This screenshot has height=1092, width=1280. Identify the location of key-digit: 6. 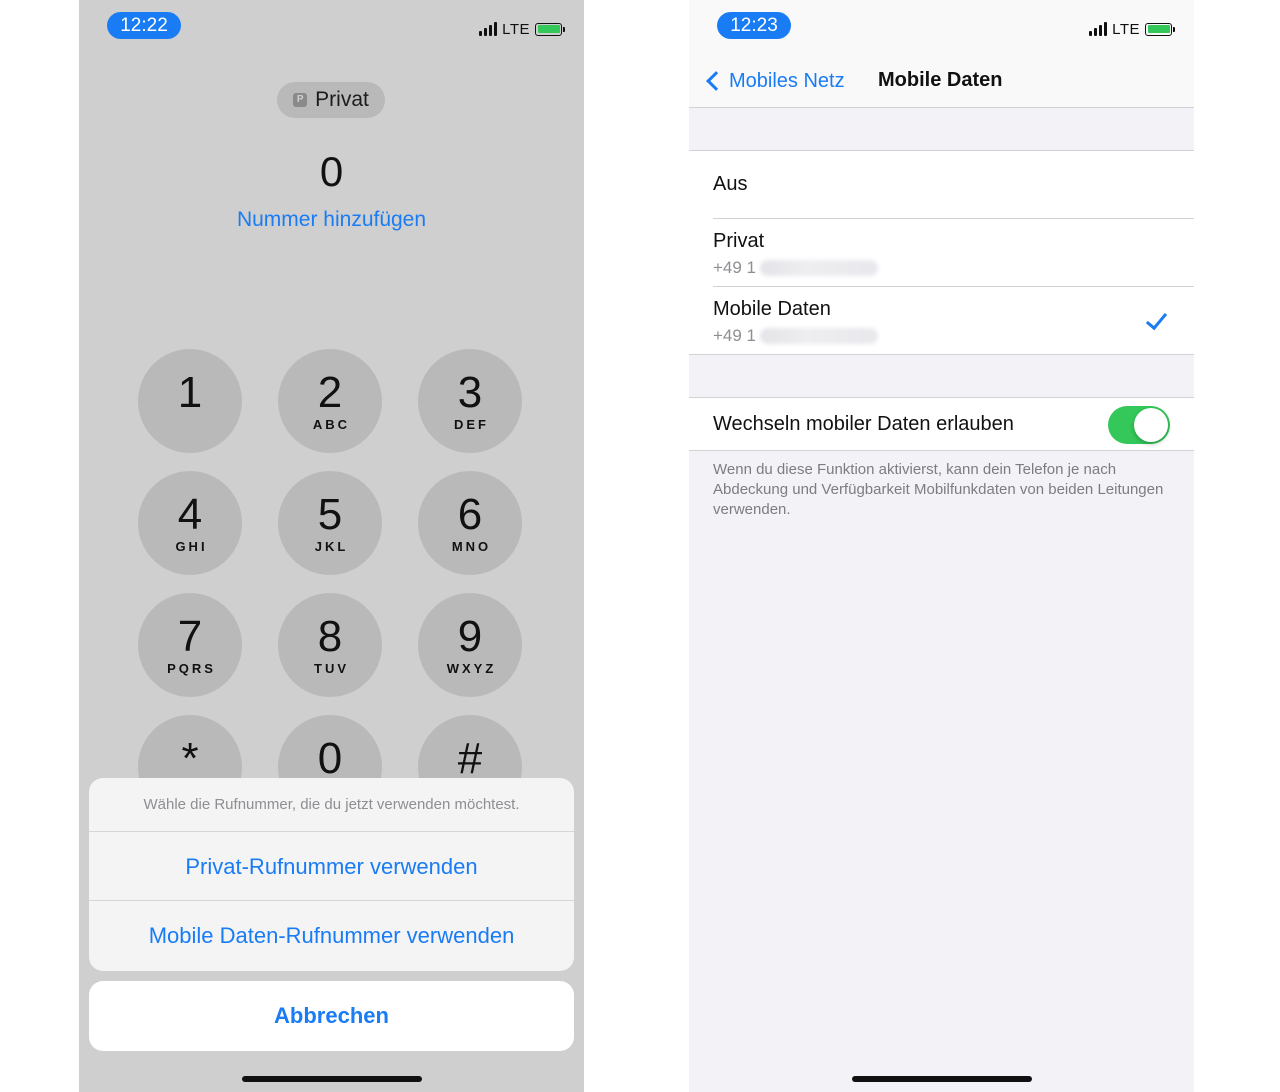
(470, 514).